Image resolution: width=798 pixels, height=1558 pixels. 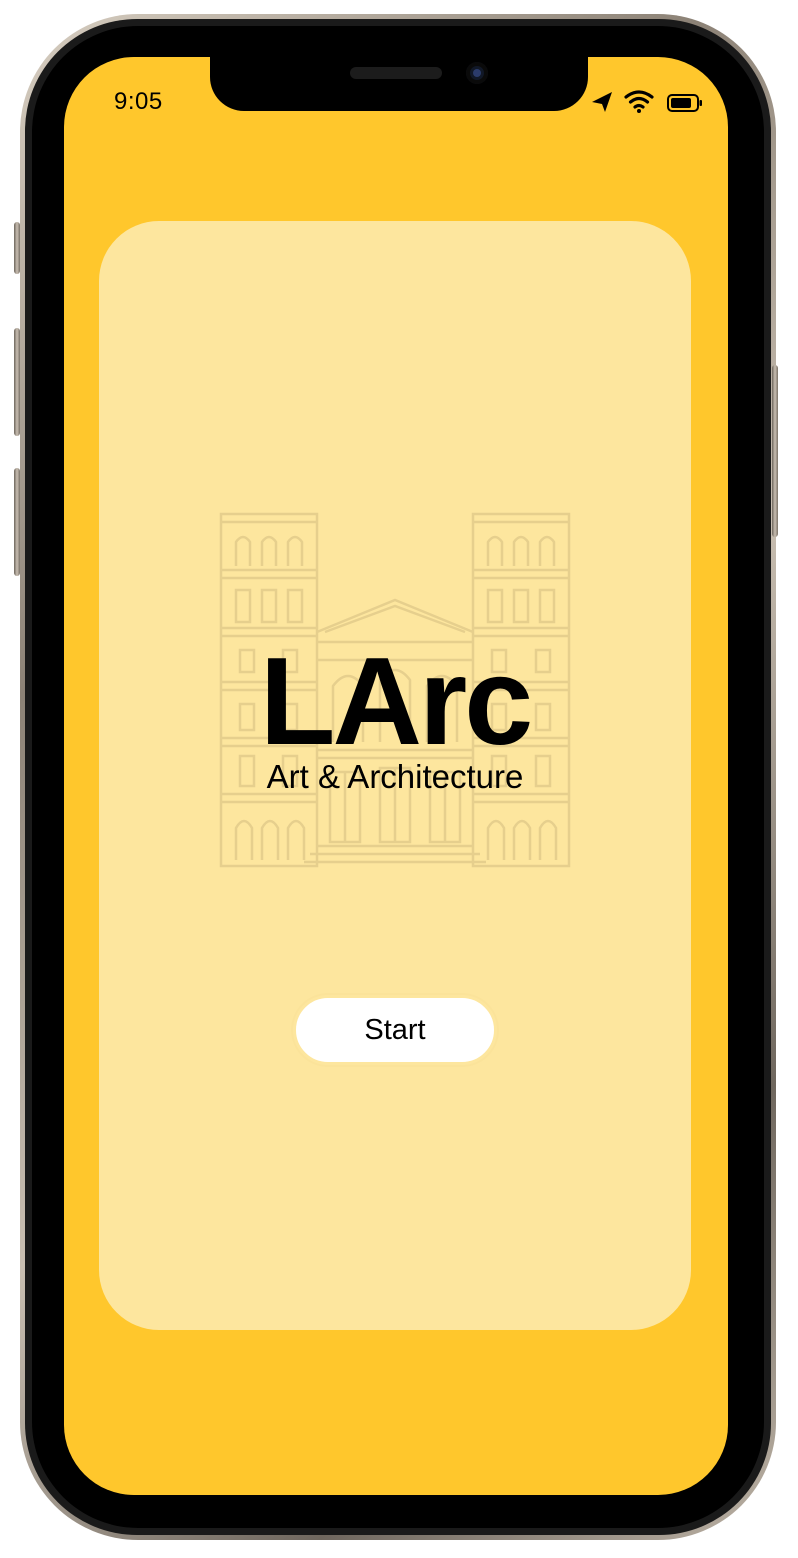 I want to click on mute-switch, so click(x=17, y=248).